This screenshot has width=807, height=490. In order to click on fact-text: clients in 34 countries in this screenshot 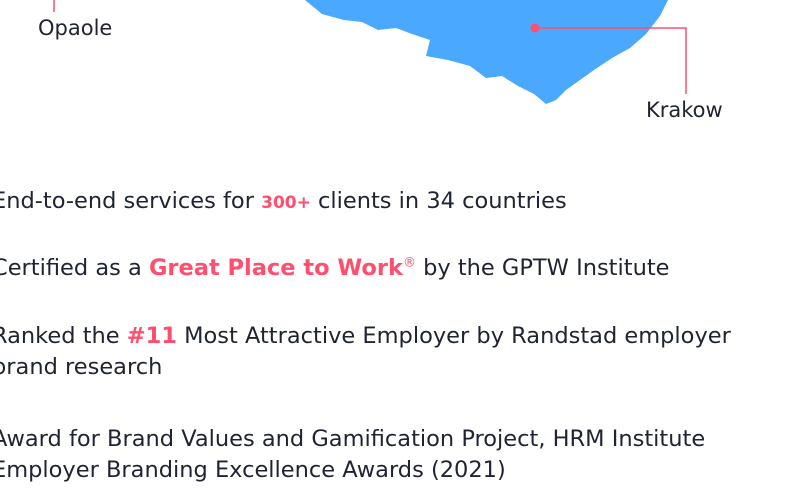, I will do `click(438, 201)`.